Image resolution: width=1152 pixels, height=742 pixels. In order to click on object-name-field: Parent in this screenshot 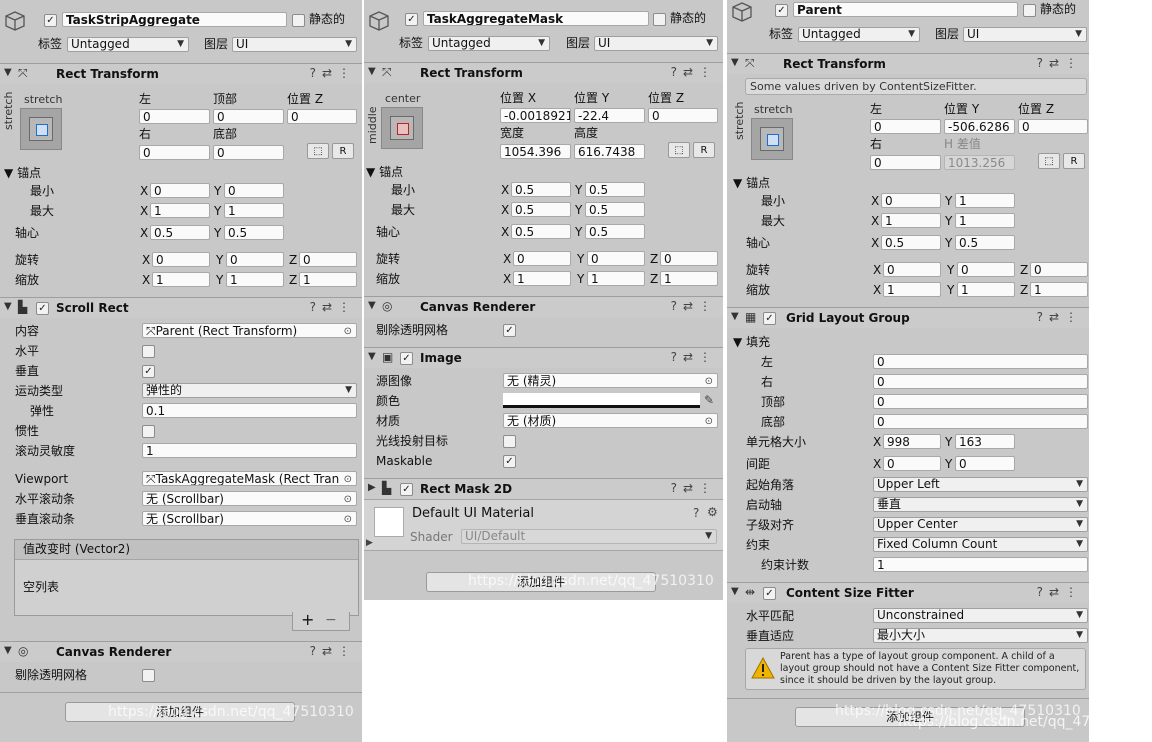, I will do `click(905, 9)`.